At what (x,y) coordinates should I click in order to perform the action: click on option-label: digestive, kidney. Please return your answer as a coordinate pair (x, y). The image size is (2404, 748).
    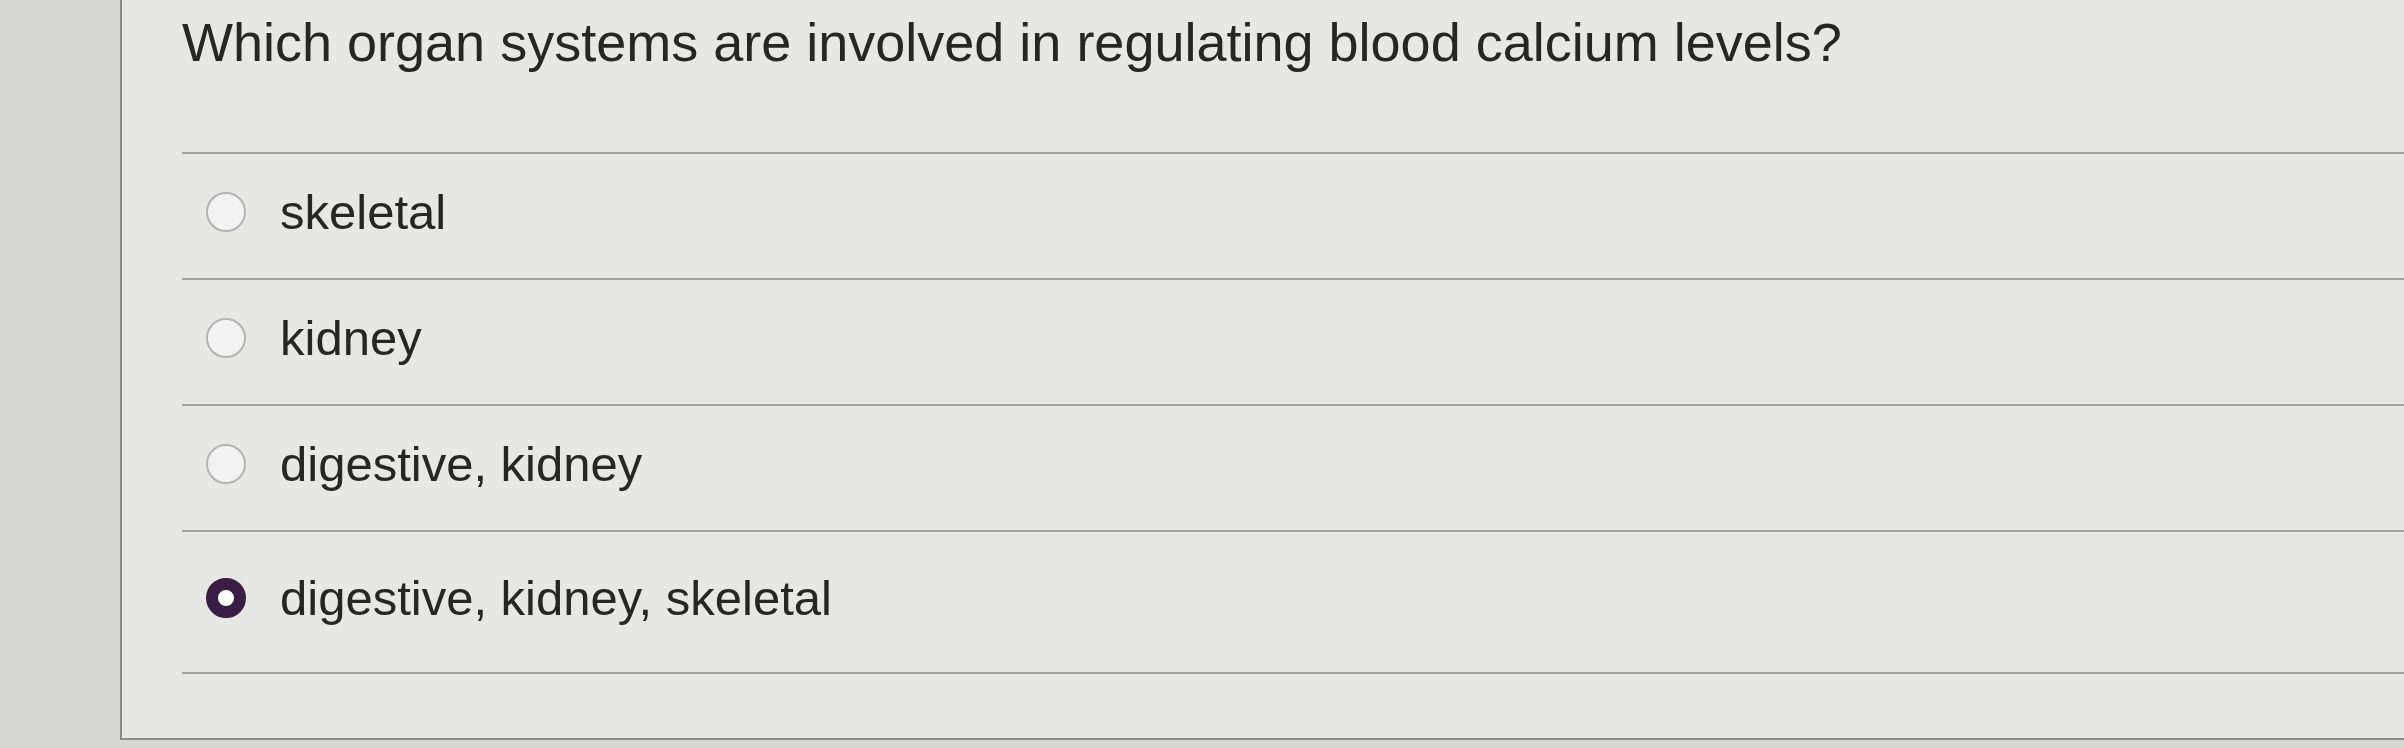
    Looking at the image, I should click on (461, 464).